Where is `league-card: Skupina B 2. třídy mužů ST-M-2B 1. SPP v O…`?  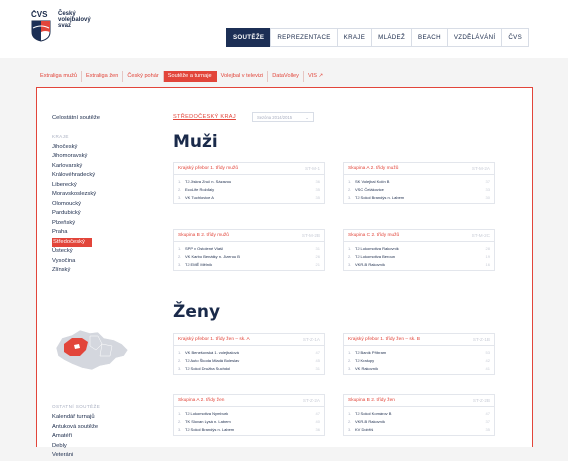 league-card: Skupina B 2. třídy mužů ST-M-2B 1. SPP v O… is located at coordinates (249, 250).